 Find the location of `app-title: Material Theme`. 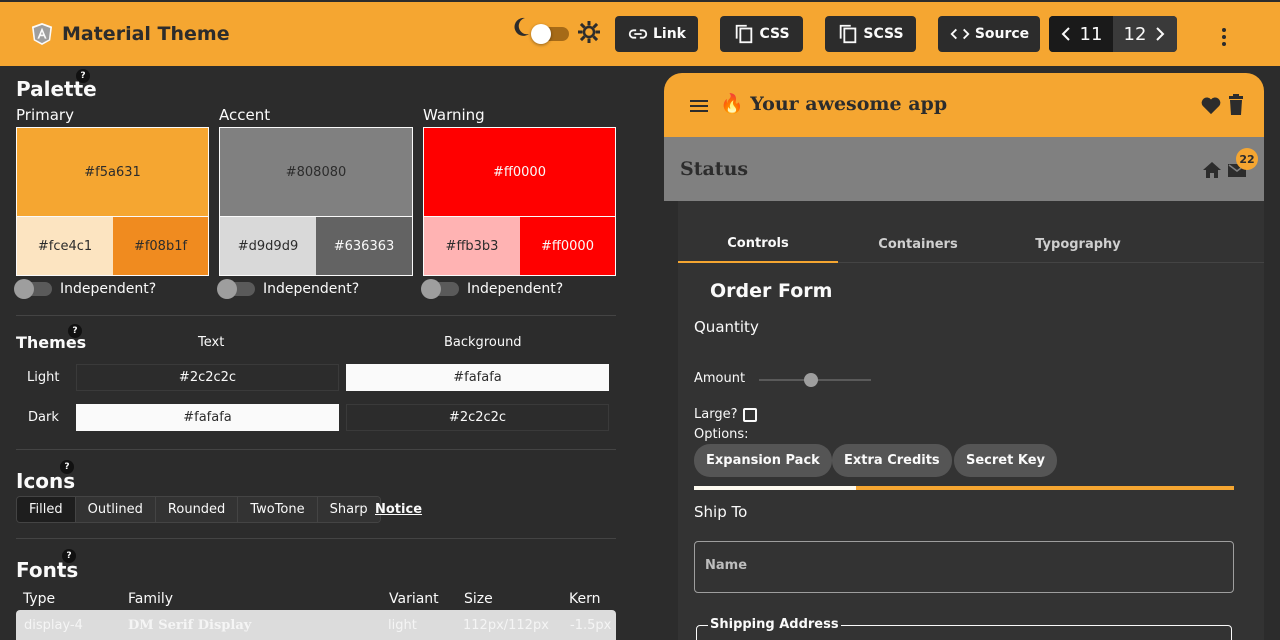

app-title: Material Theme is located at coordinates (146, 34).